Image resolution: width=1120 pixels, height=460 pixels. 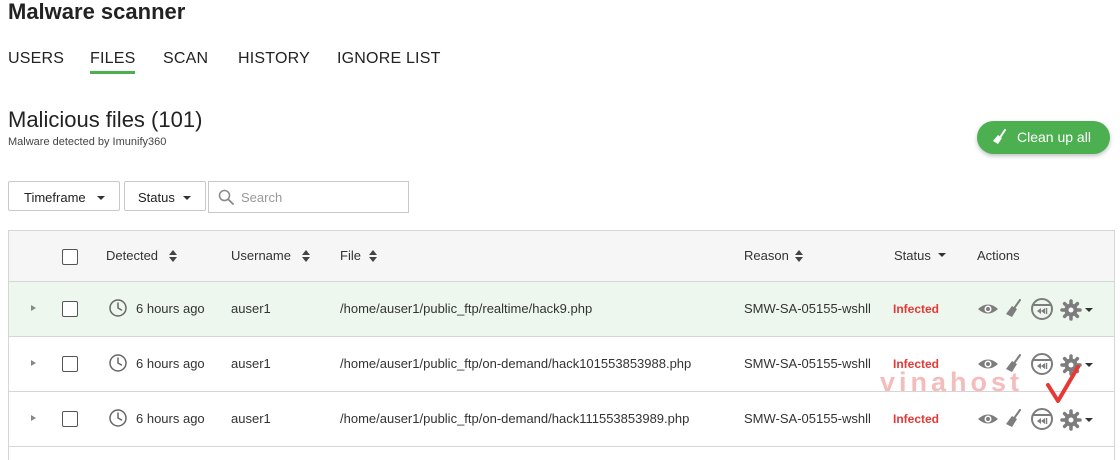 What do you see at coordinates (132, 255) in the screenshot?
I see `column-detected: Detected` at bounding box center [132, 255].